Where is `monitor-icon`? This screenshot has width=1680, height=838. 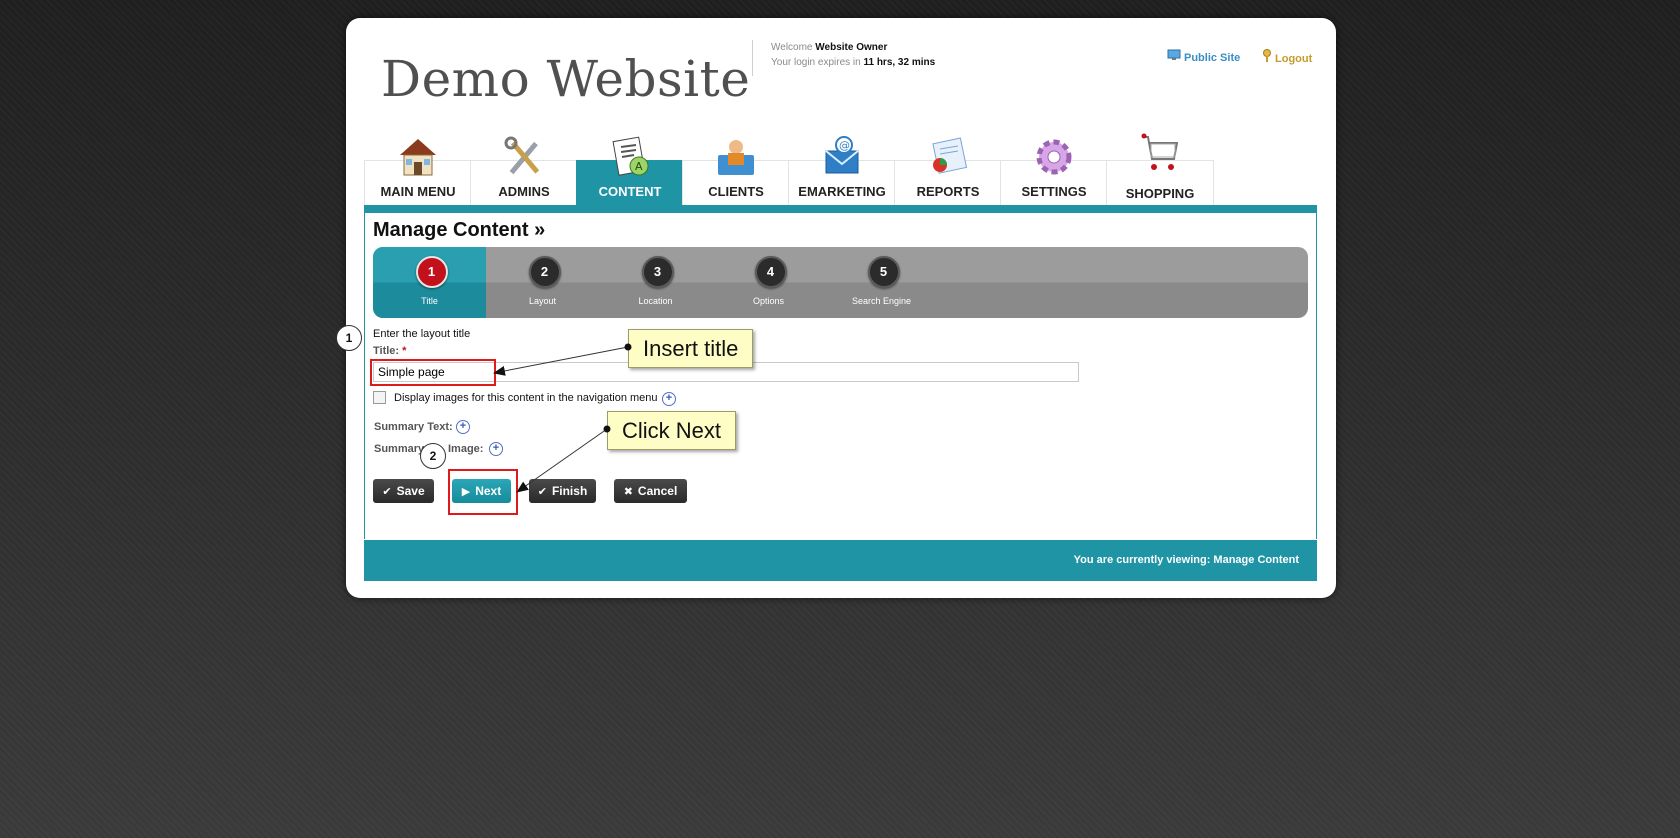 monitor-icon is located at coordinates (1174, 56).